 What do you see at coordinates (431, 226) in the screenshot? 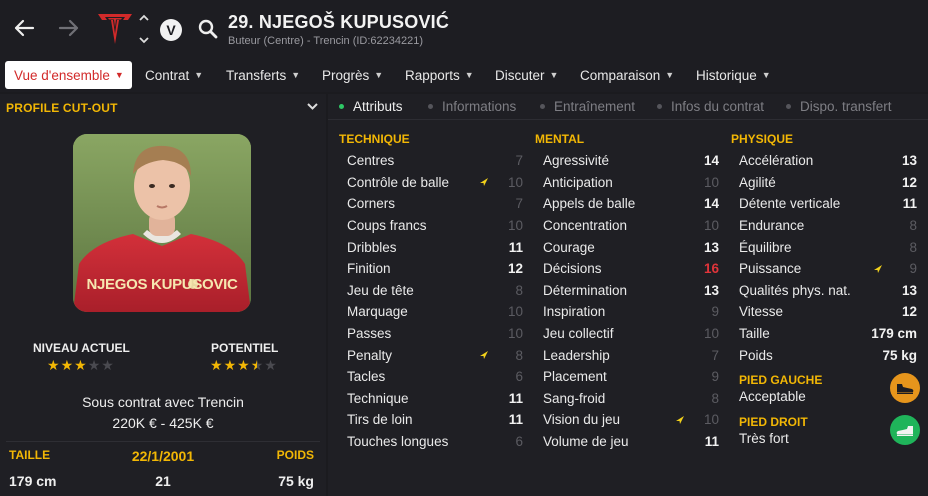
I see `attribute-row: Coups francs 10` at bounding box center [431, 226].